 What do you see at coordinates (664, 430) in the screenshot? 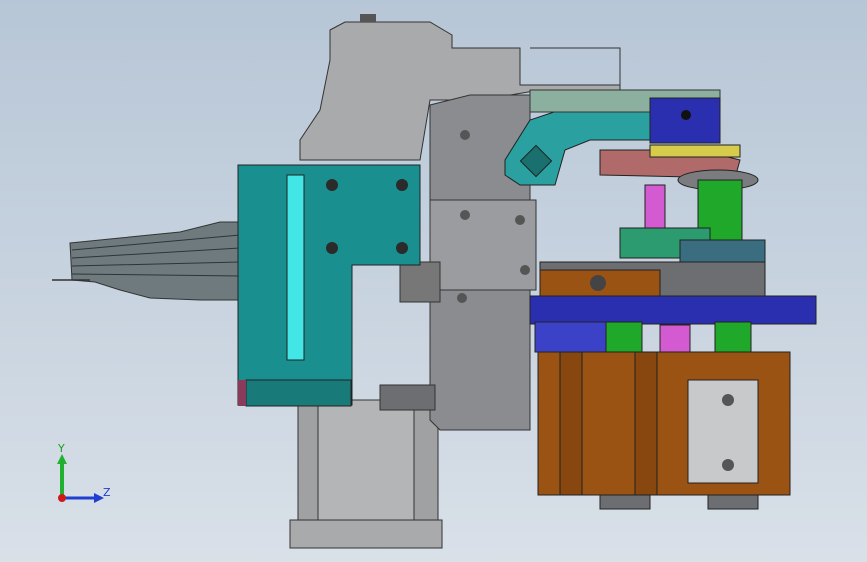
I see `die-block` at bounding box center [664, 430].